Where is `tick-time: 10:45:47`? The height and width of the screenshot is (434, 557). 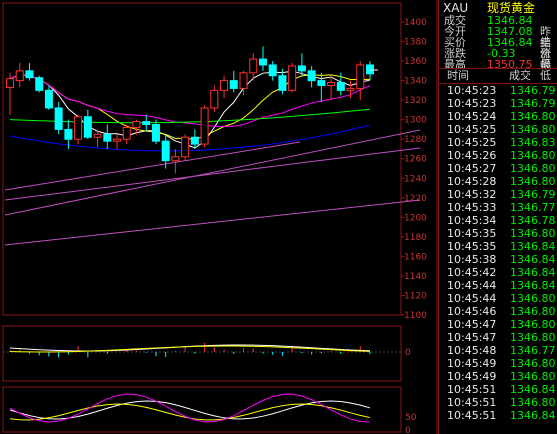 tick-time: 10:45:47 is located at coordinates (472, 337).